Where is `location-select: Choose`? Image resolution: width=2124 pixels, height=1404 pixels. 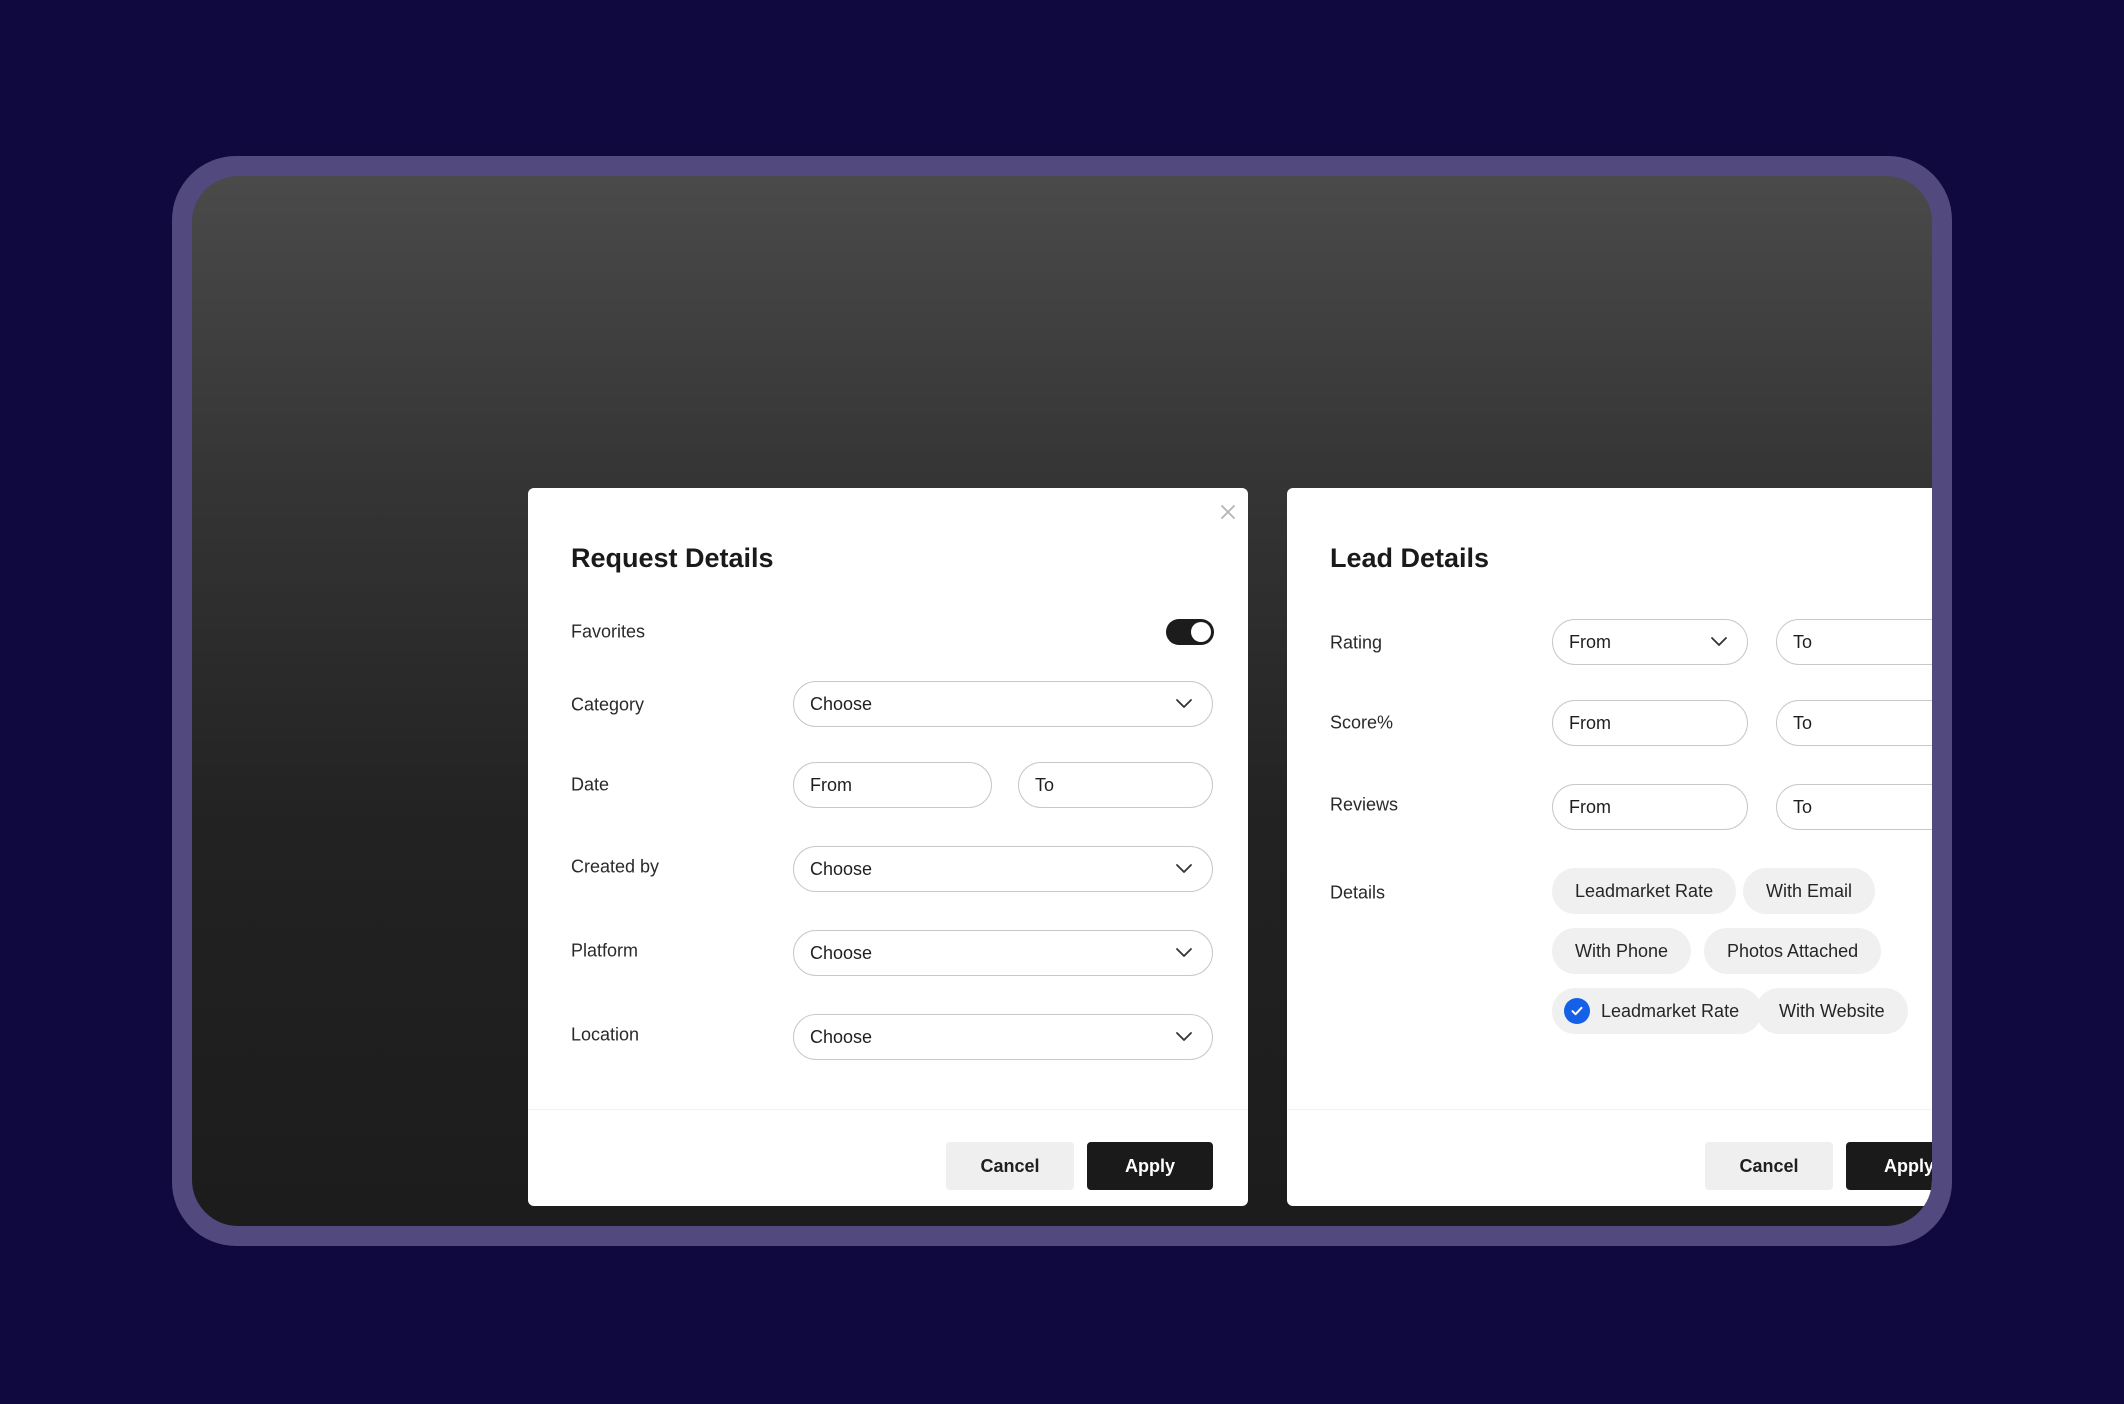
location-select: Choose is located at coordinates (1003, 1037).